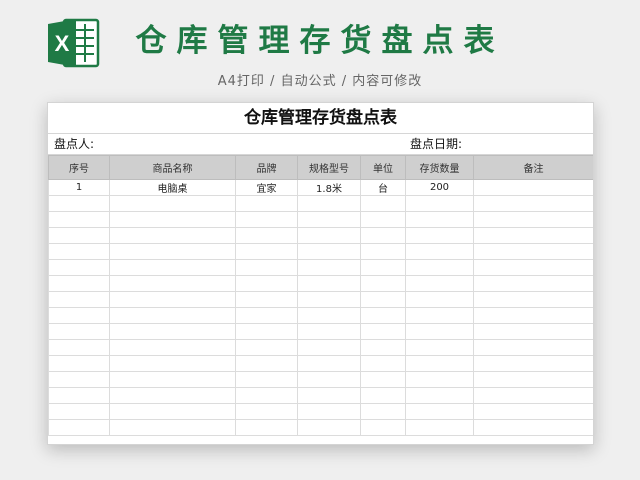  Describe the element at coordinates (266, 187) in the screenshot. I see `table-cell: 宜家` at that location.